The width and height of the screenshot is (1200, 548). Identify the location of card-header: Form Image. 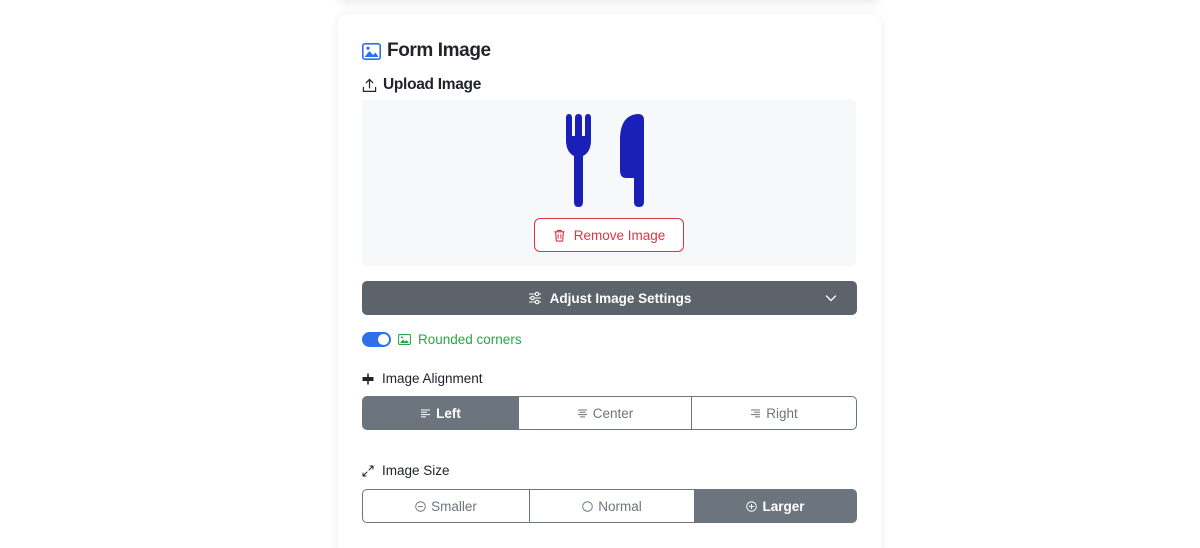
(426, 51).